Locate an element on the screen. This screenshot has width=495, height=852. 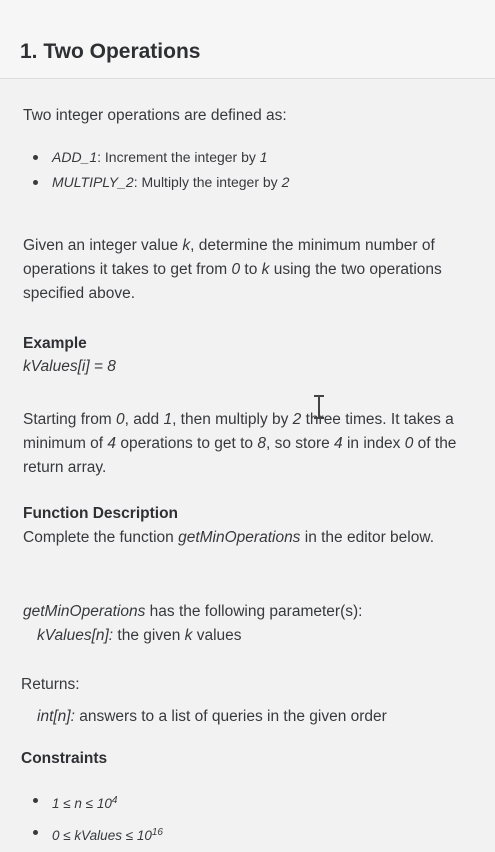
example-input: kValues[i] = 8 is located at coordinates (69, 366).